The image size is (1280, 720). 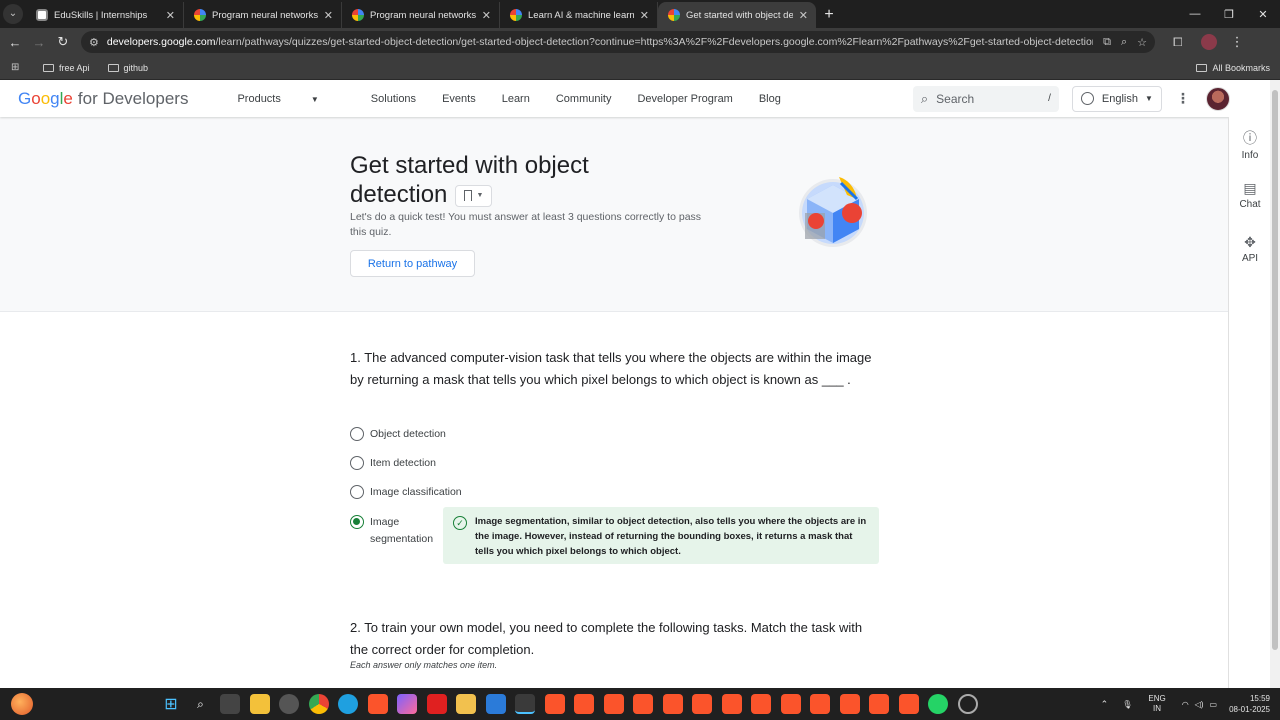 What do you see at coordinates (395, 531) in the screenshot?
I see `answer-option-selected: Image segmentation` at bounding box center [395, 531].